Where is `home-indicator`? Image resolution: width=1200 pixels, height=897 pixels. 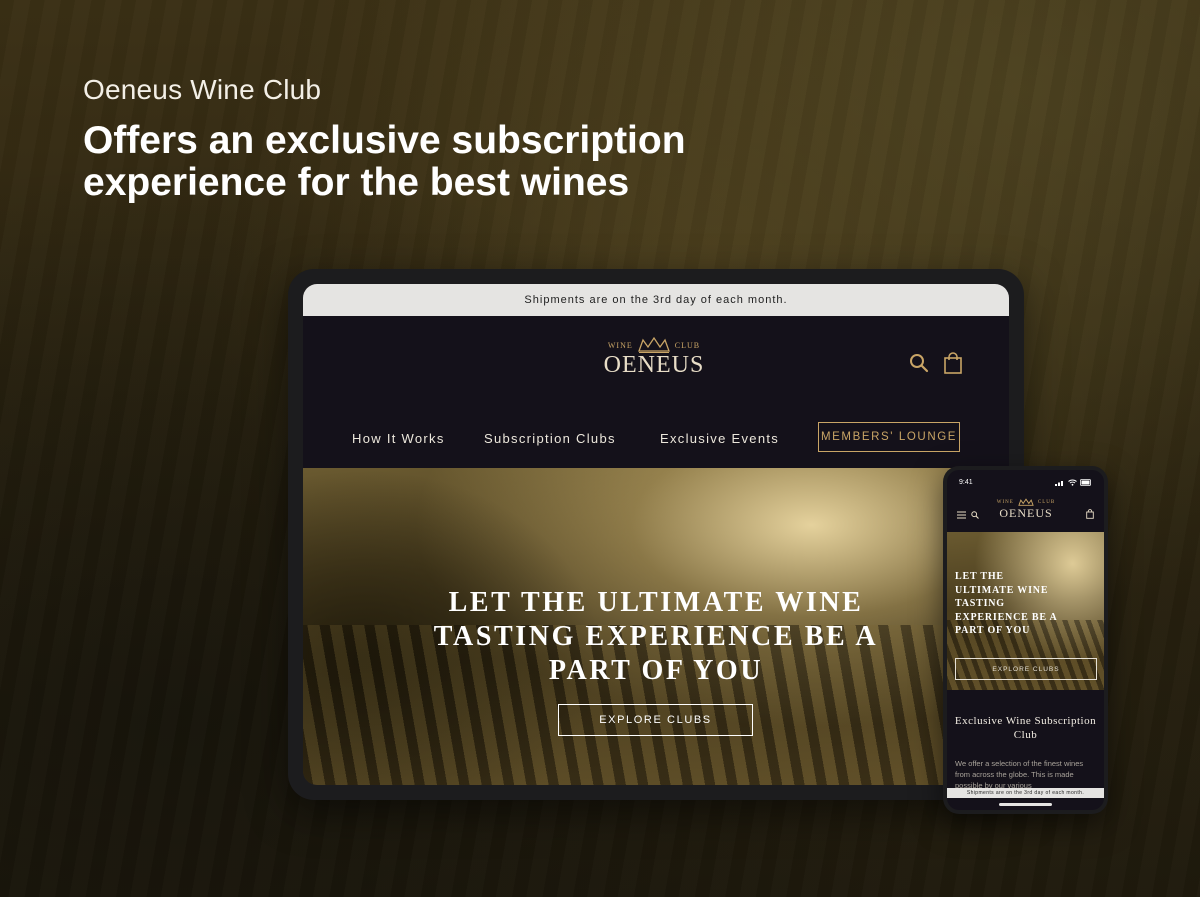
home-indicator is located at coordinates (1025, 804).